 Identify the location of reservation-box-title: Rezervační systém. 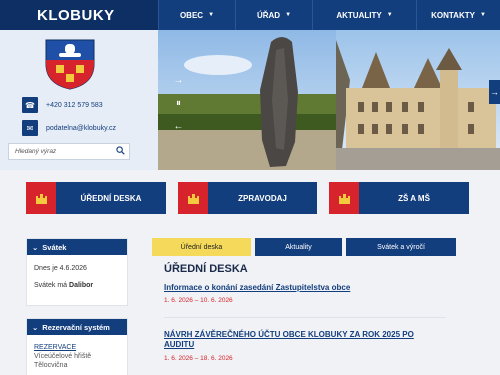
(76, 327).